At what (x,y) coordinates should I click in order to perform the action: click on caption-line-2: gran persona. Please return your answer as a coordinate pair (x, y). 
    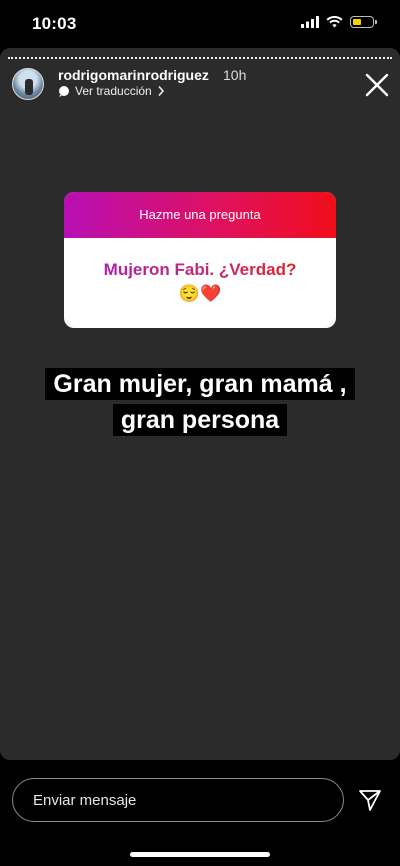
    Looking at the image, I should click on (200, 420).